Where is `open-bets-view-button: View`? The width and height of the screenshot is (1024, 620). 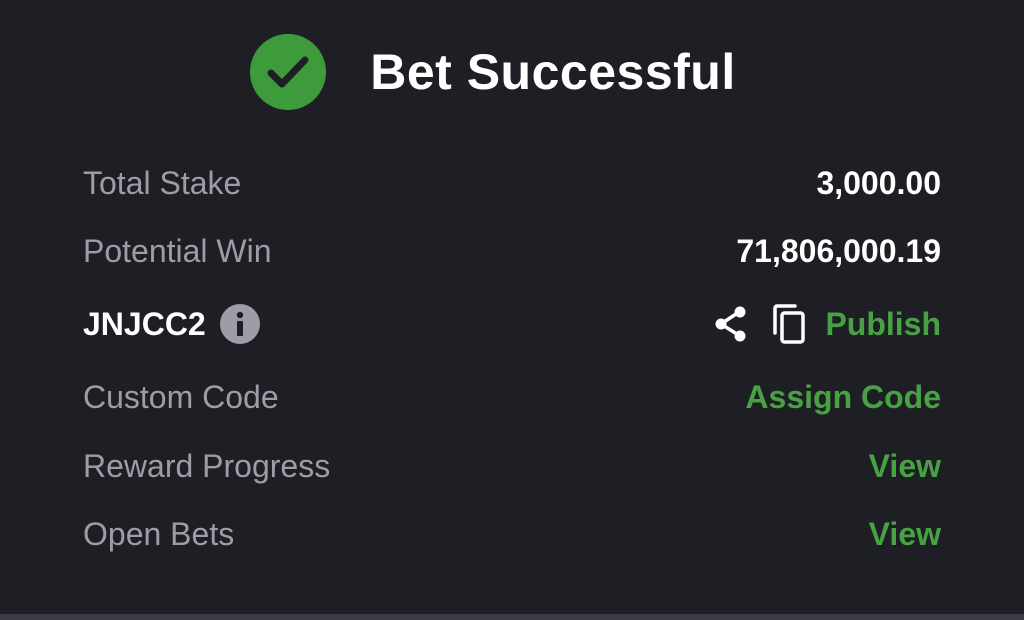
open-bets-view-button: View is located at coordinates (905, 534).